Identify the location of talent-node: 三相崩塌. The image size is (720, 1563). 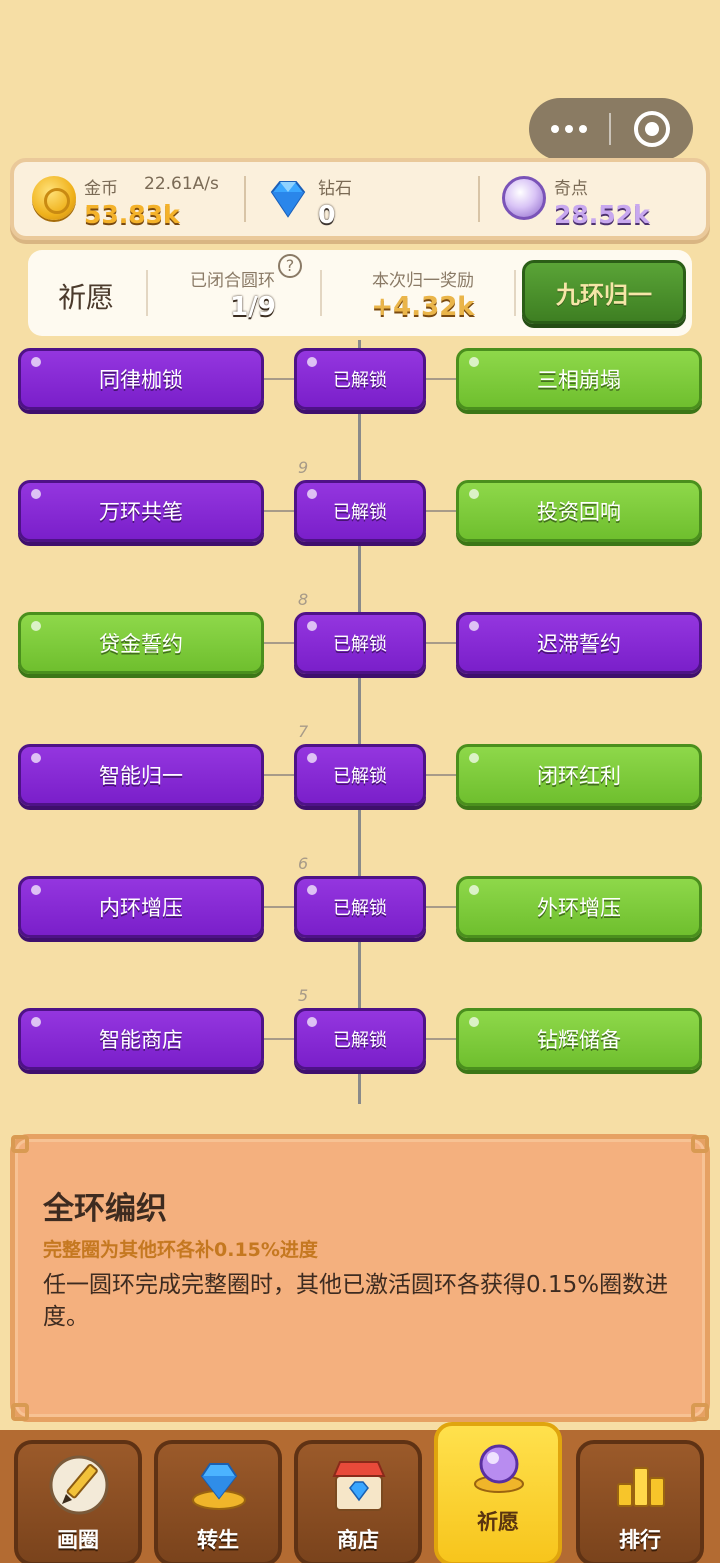
(579, 379).